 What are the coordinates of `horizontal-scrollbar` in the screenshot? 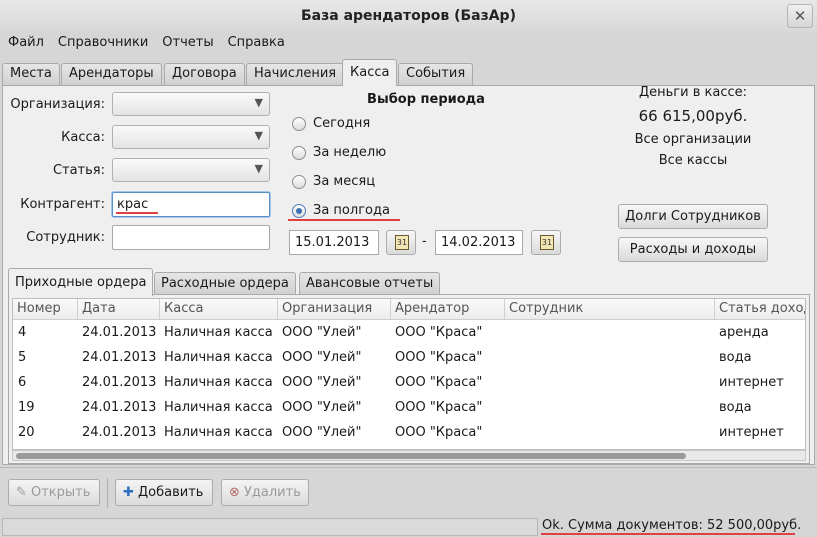 It's located at (409, 455).